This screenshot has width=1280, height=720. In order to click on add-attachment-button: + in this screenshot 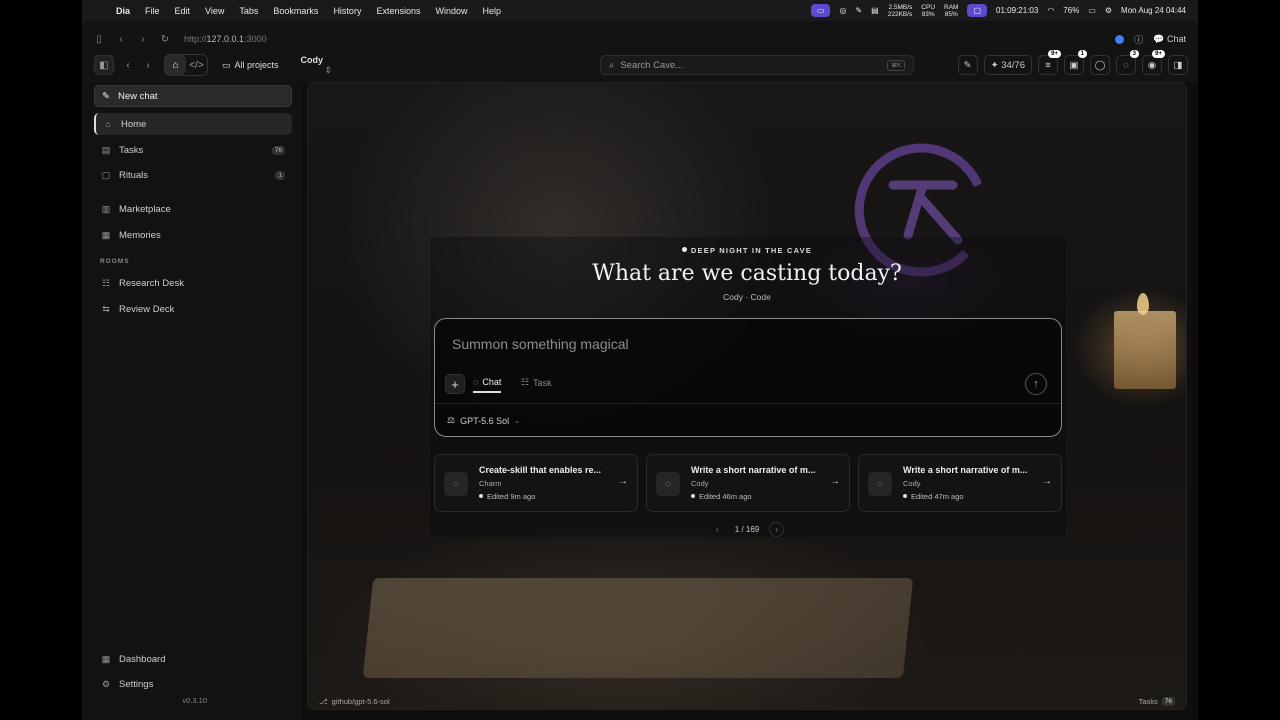, I will do `click(455, 384)`.